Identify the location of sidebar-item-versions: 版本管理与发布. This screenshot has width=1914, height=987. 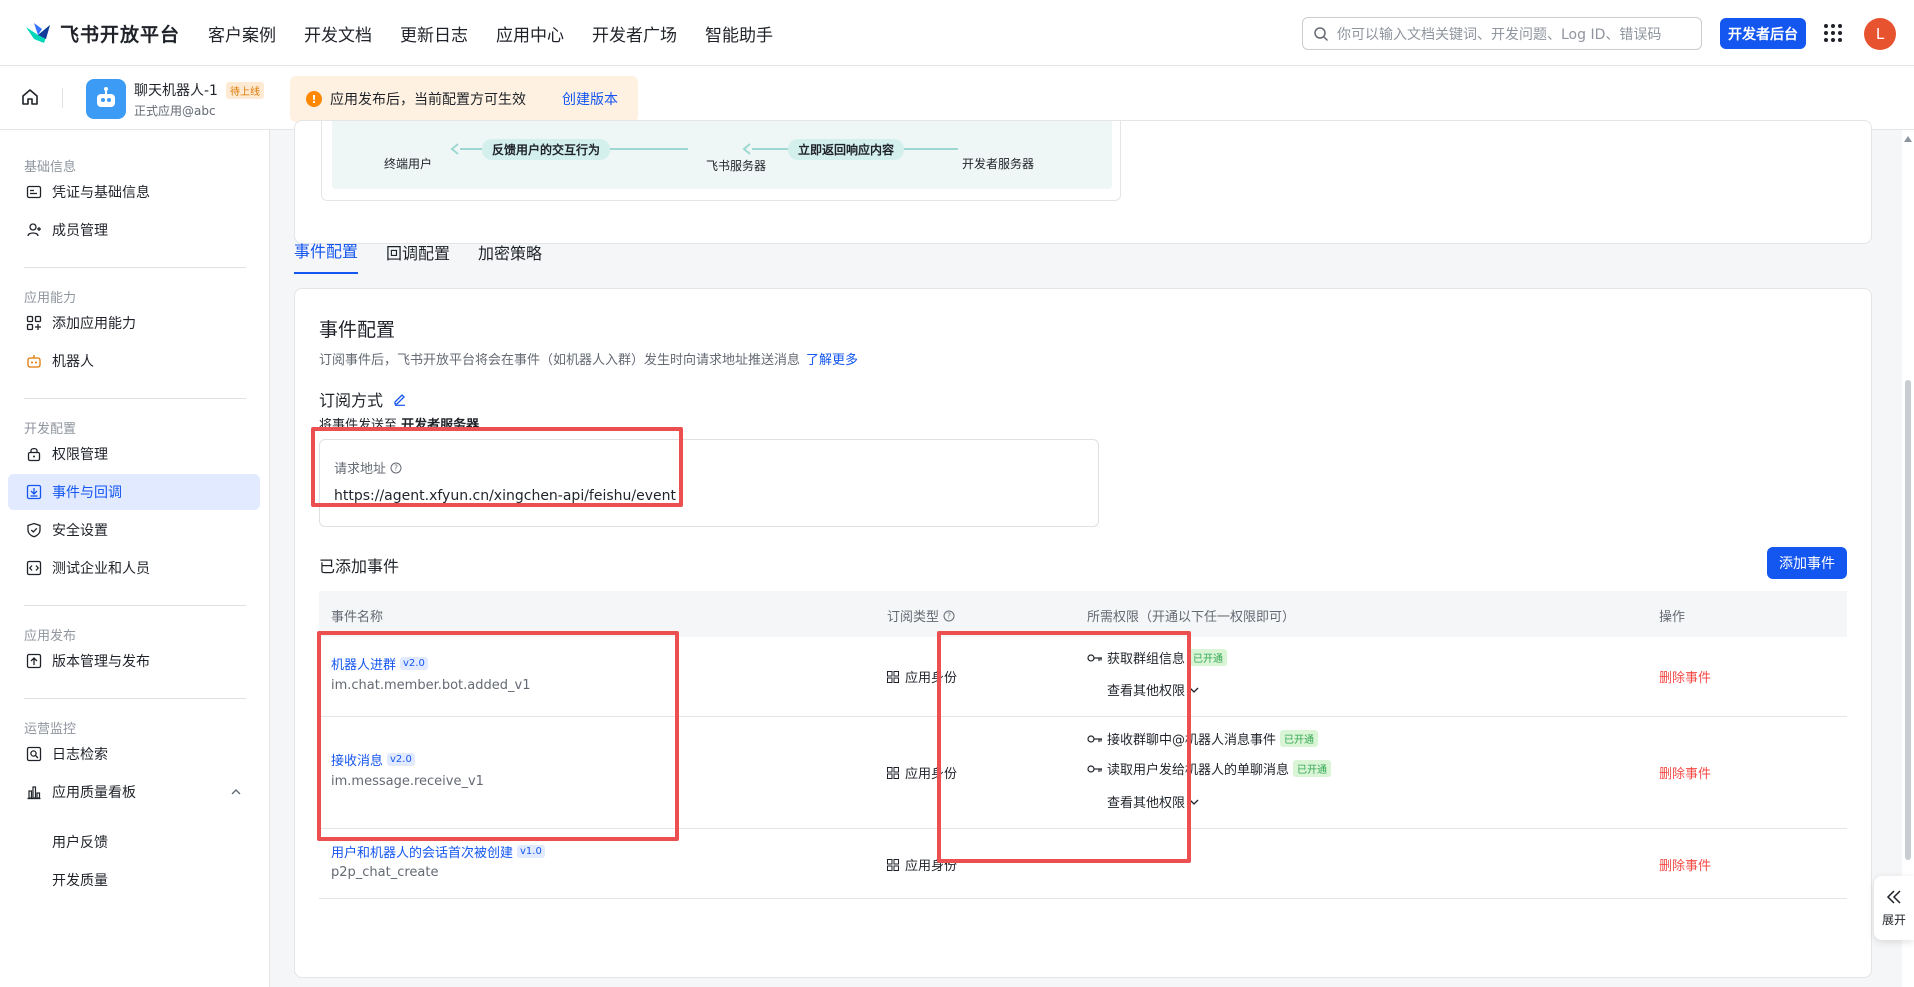
(134, 661).